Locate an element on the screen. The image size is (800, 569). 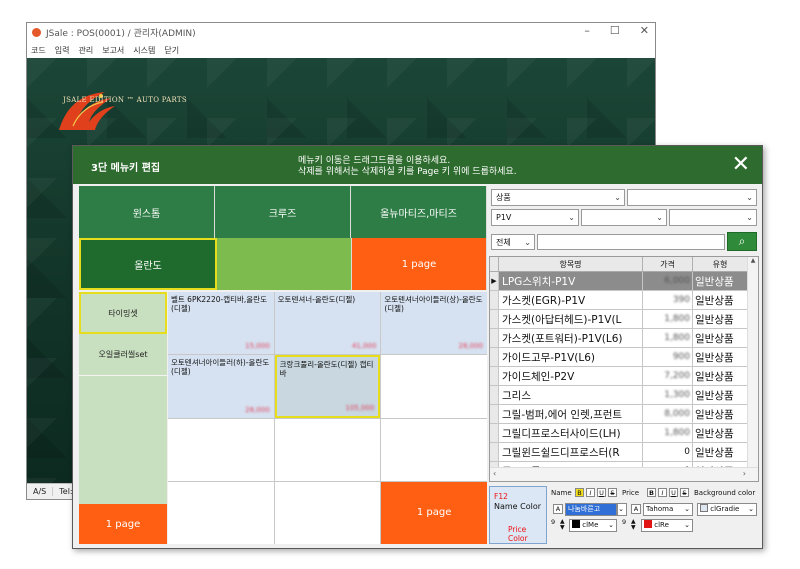
table-row: 그리스 1,300 일반상품 is located at coordinates (619, 395).